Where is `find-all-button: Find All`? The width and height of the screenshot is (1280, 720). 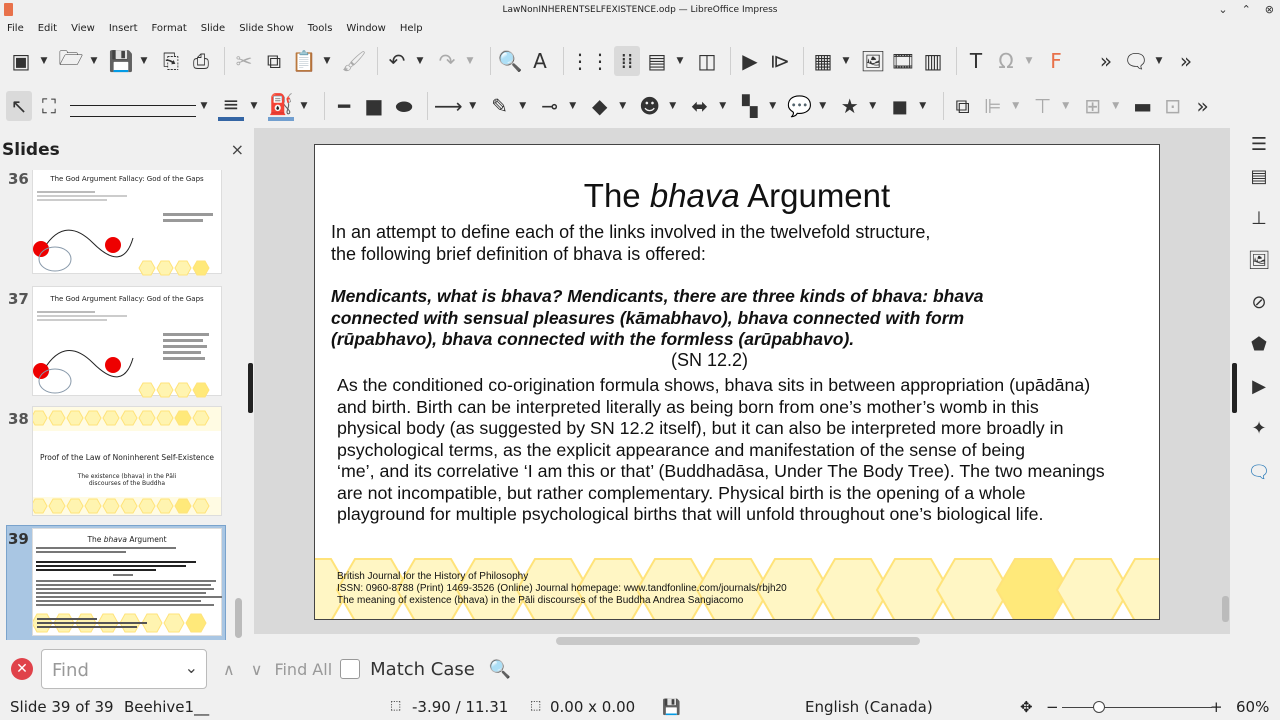 find-all-button: Find All is located at coordinates (303, 669).